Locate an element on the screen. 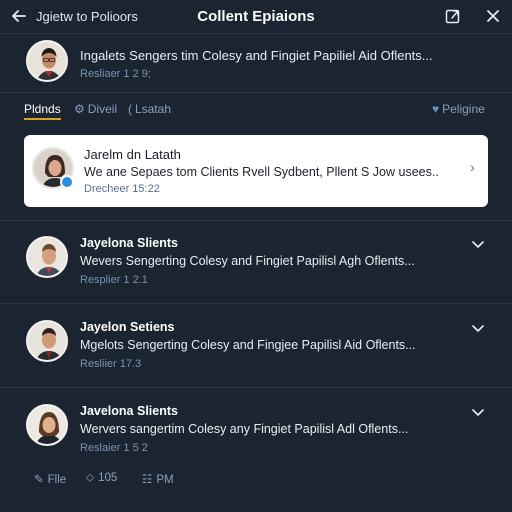 This screenshot has height=512, width=512. settings-icon: ⚙ is located at coordinates (79, 109).